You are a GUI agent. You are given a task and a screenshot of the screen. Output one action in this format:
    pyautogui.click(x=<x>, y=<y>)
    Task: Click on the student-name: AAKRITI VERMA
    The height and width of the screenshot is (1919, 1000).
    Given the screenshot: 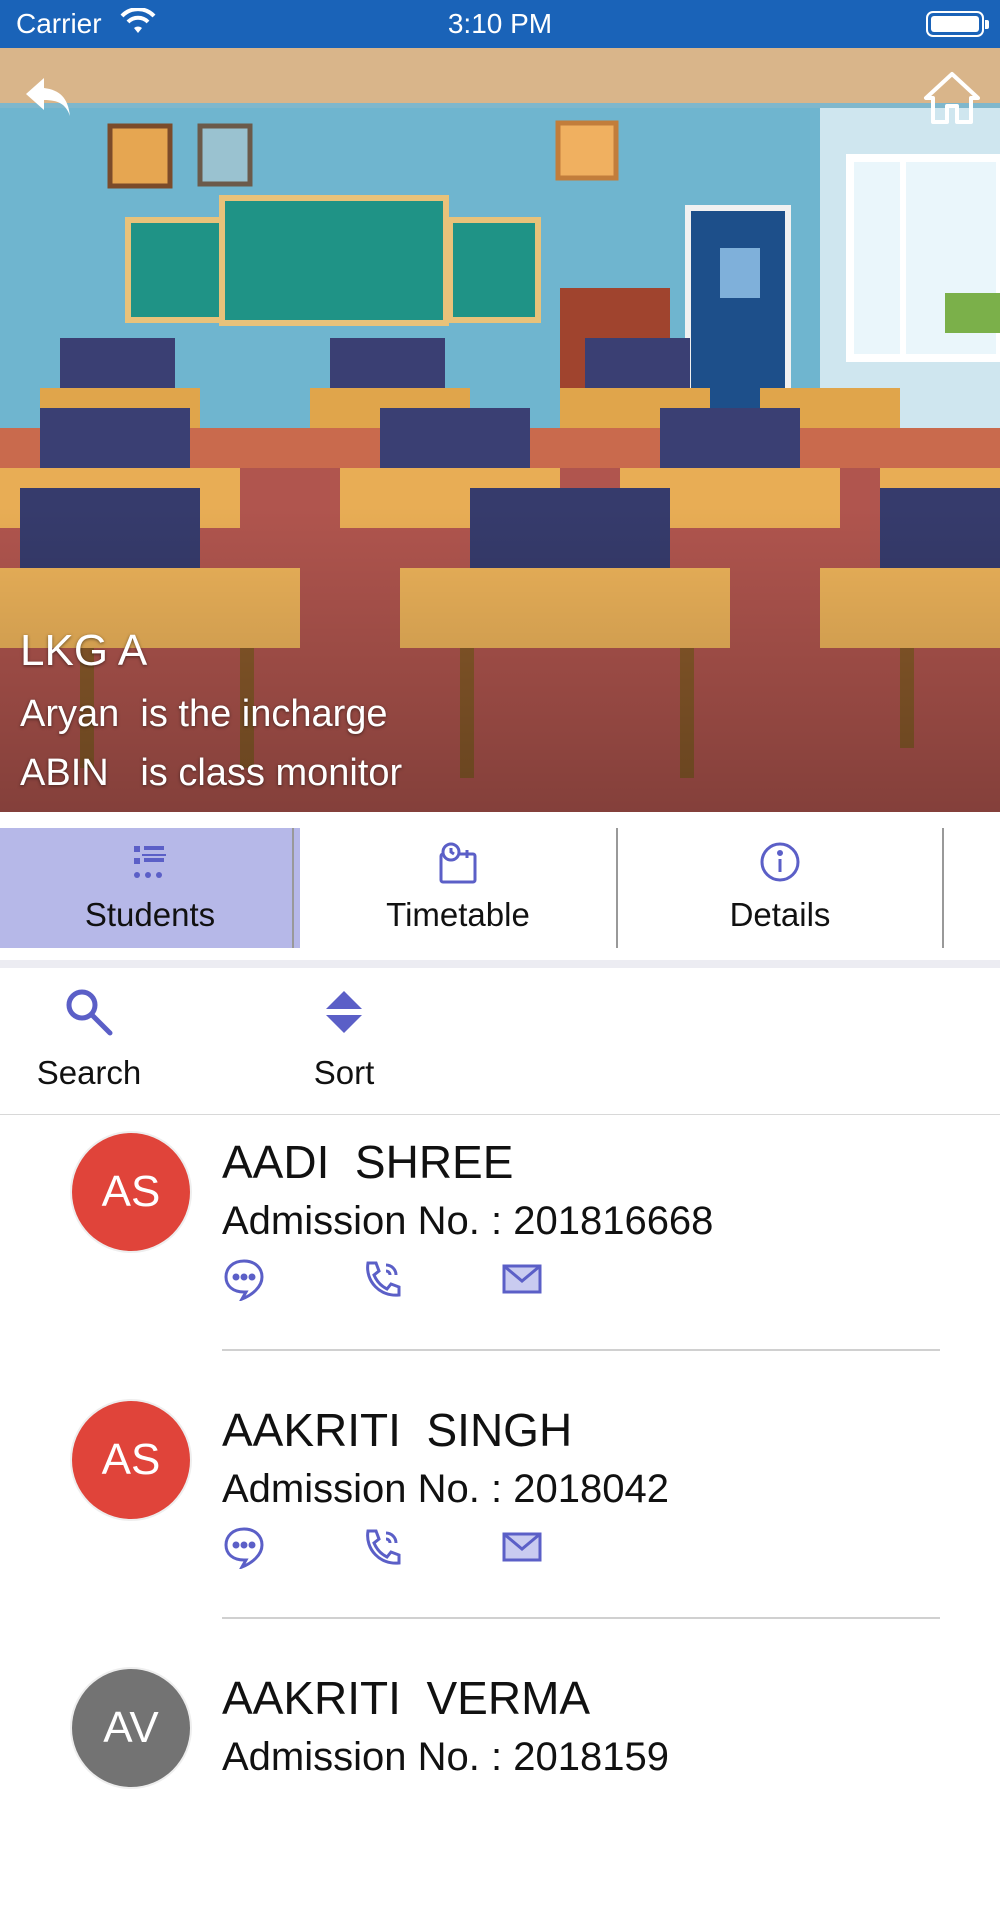 What is the action you would take?
    pyautogui.click(x=406, y=1698)
    